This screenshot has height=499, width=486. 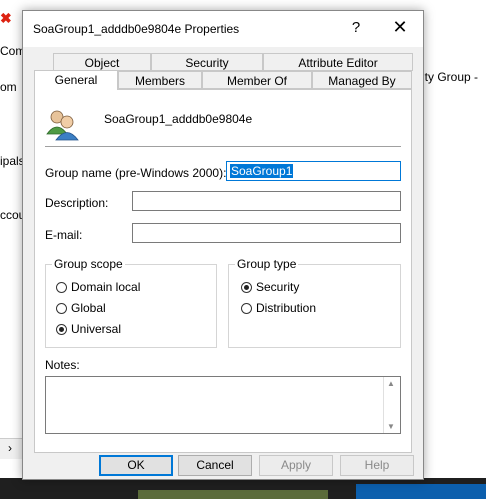 I want to click on group-name-label: Group name (pre-Windows 2000):, so click(x=136, y=173).